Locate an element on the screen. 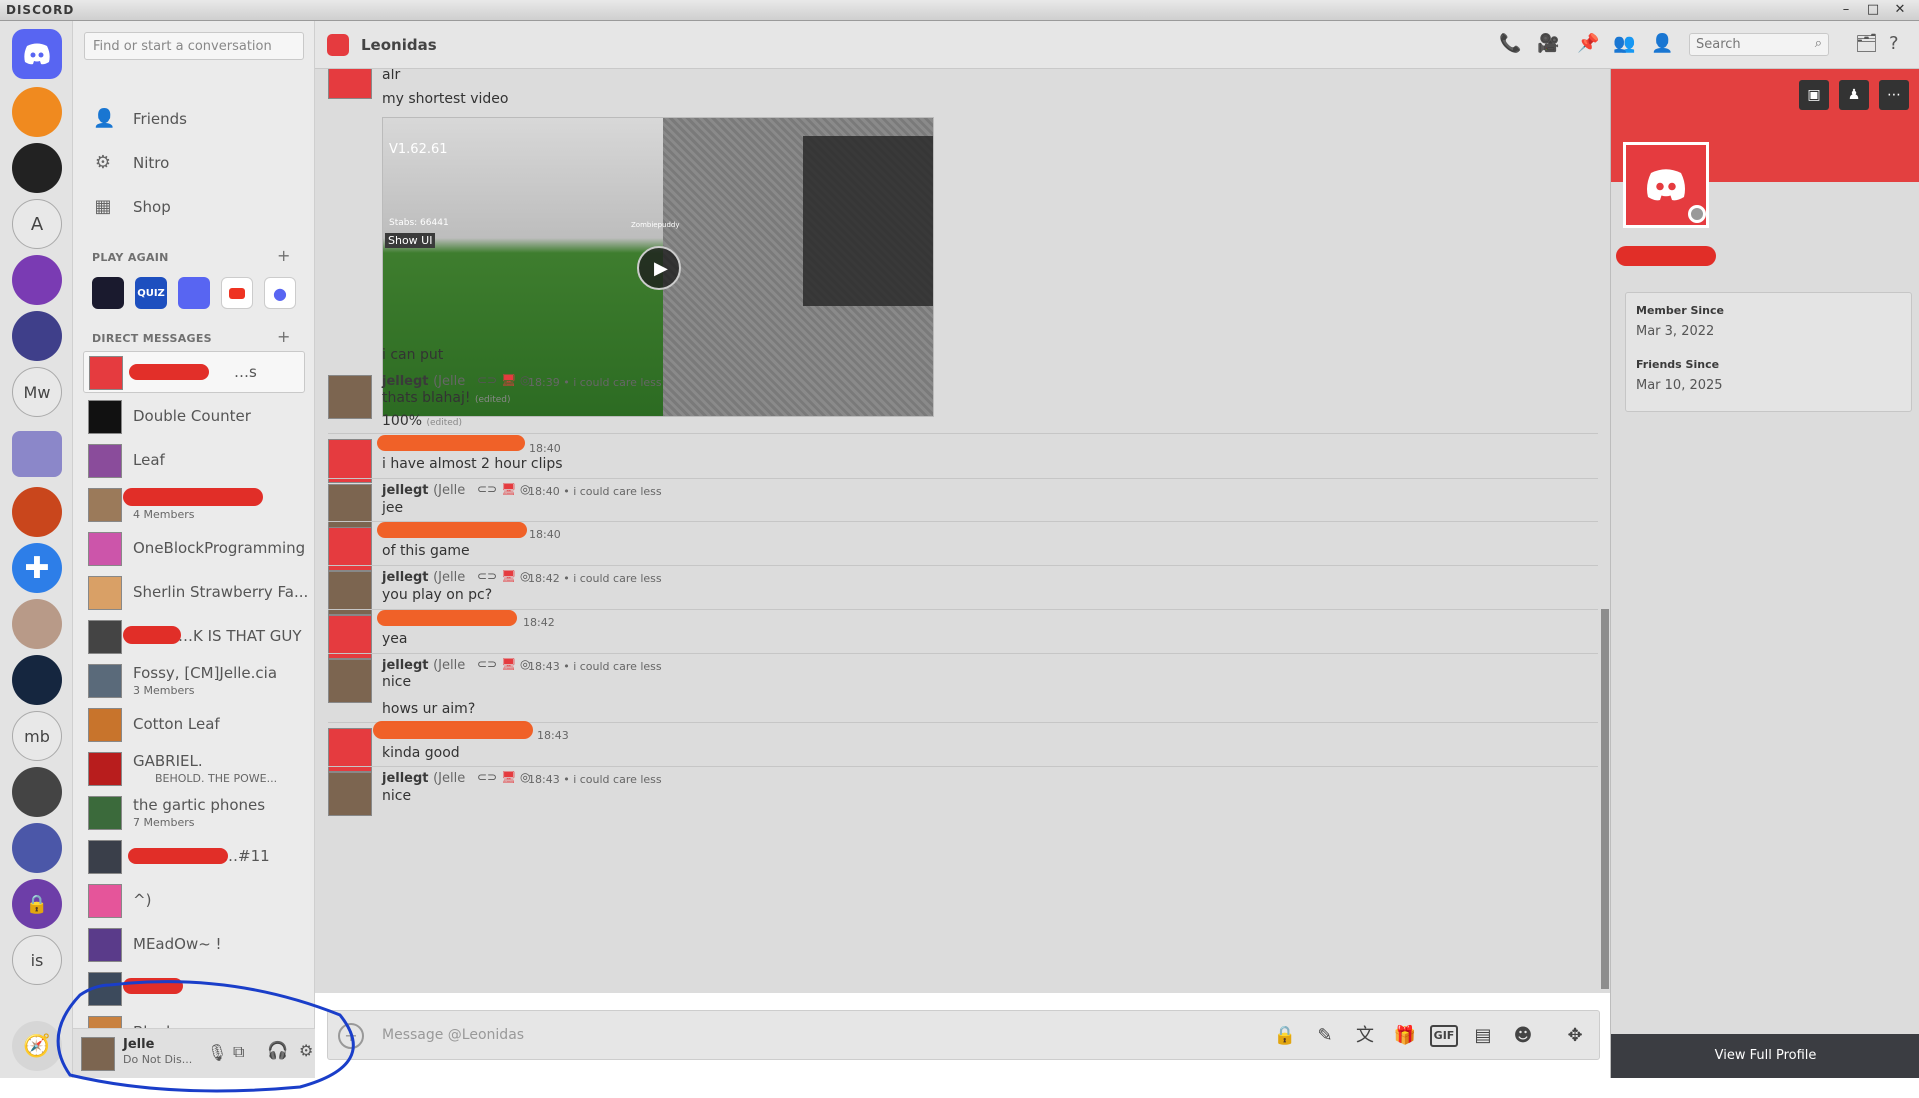 This screenshot has width=1919, height=1098. app-icon-meme is located at coordinates (108, 293).